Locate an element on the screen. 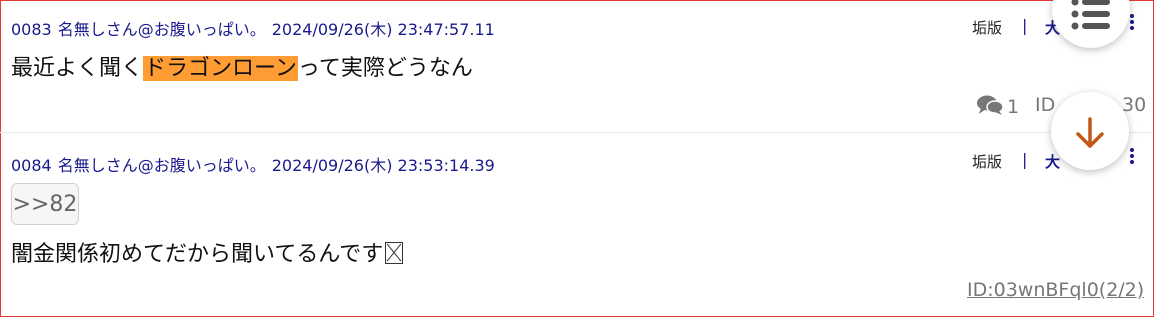 Image resolution: width=1154 pixels, height=317 pixels. post-number: 0084 is located at coordinates (31, 165).